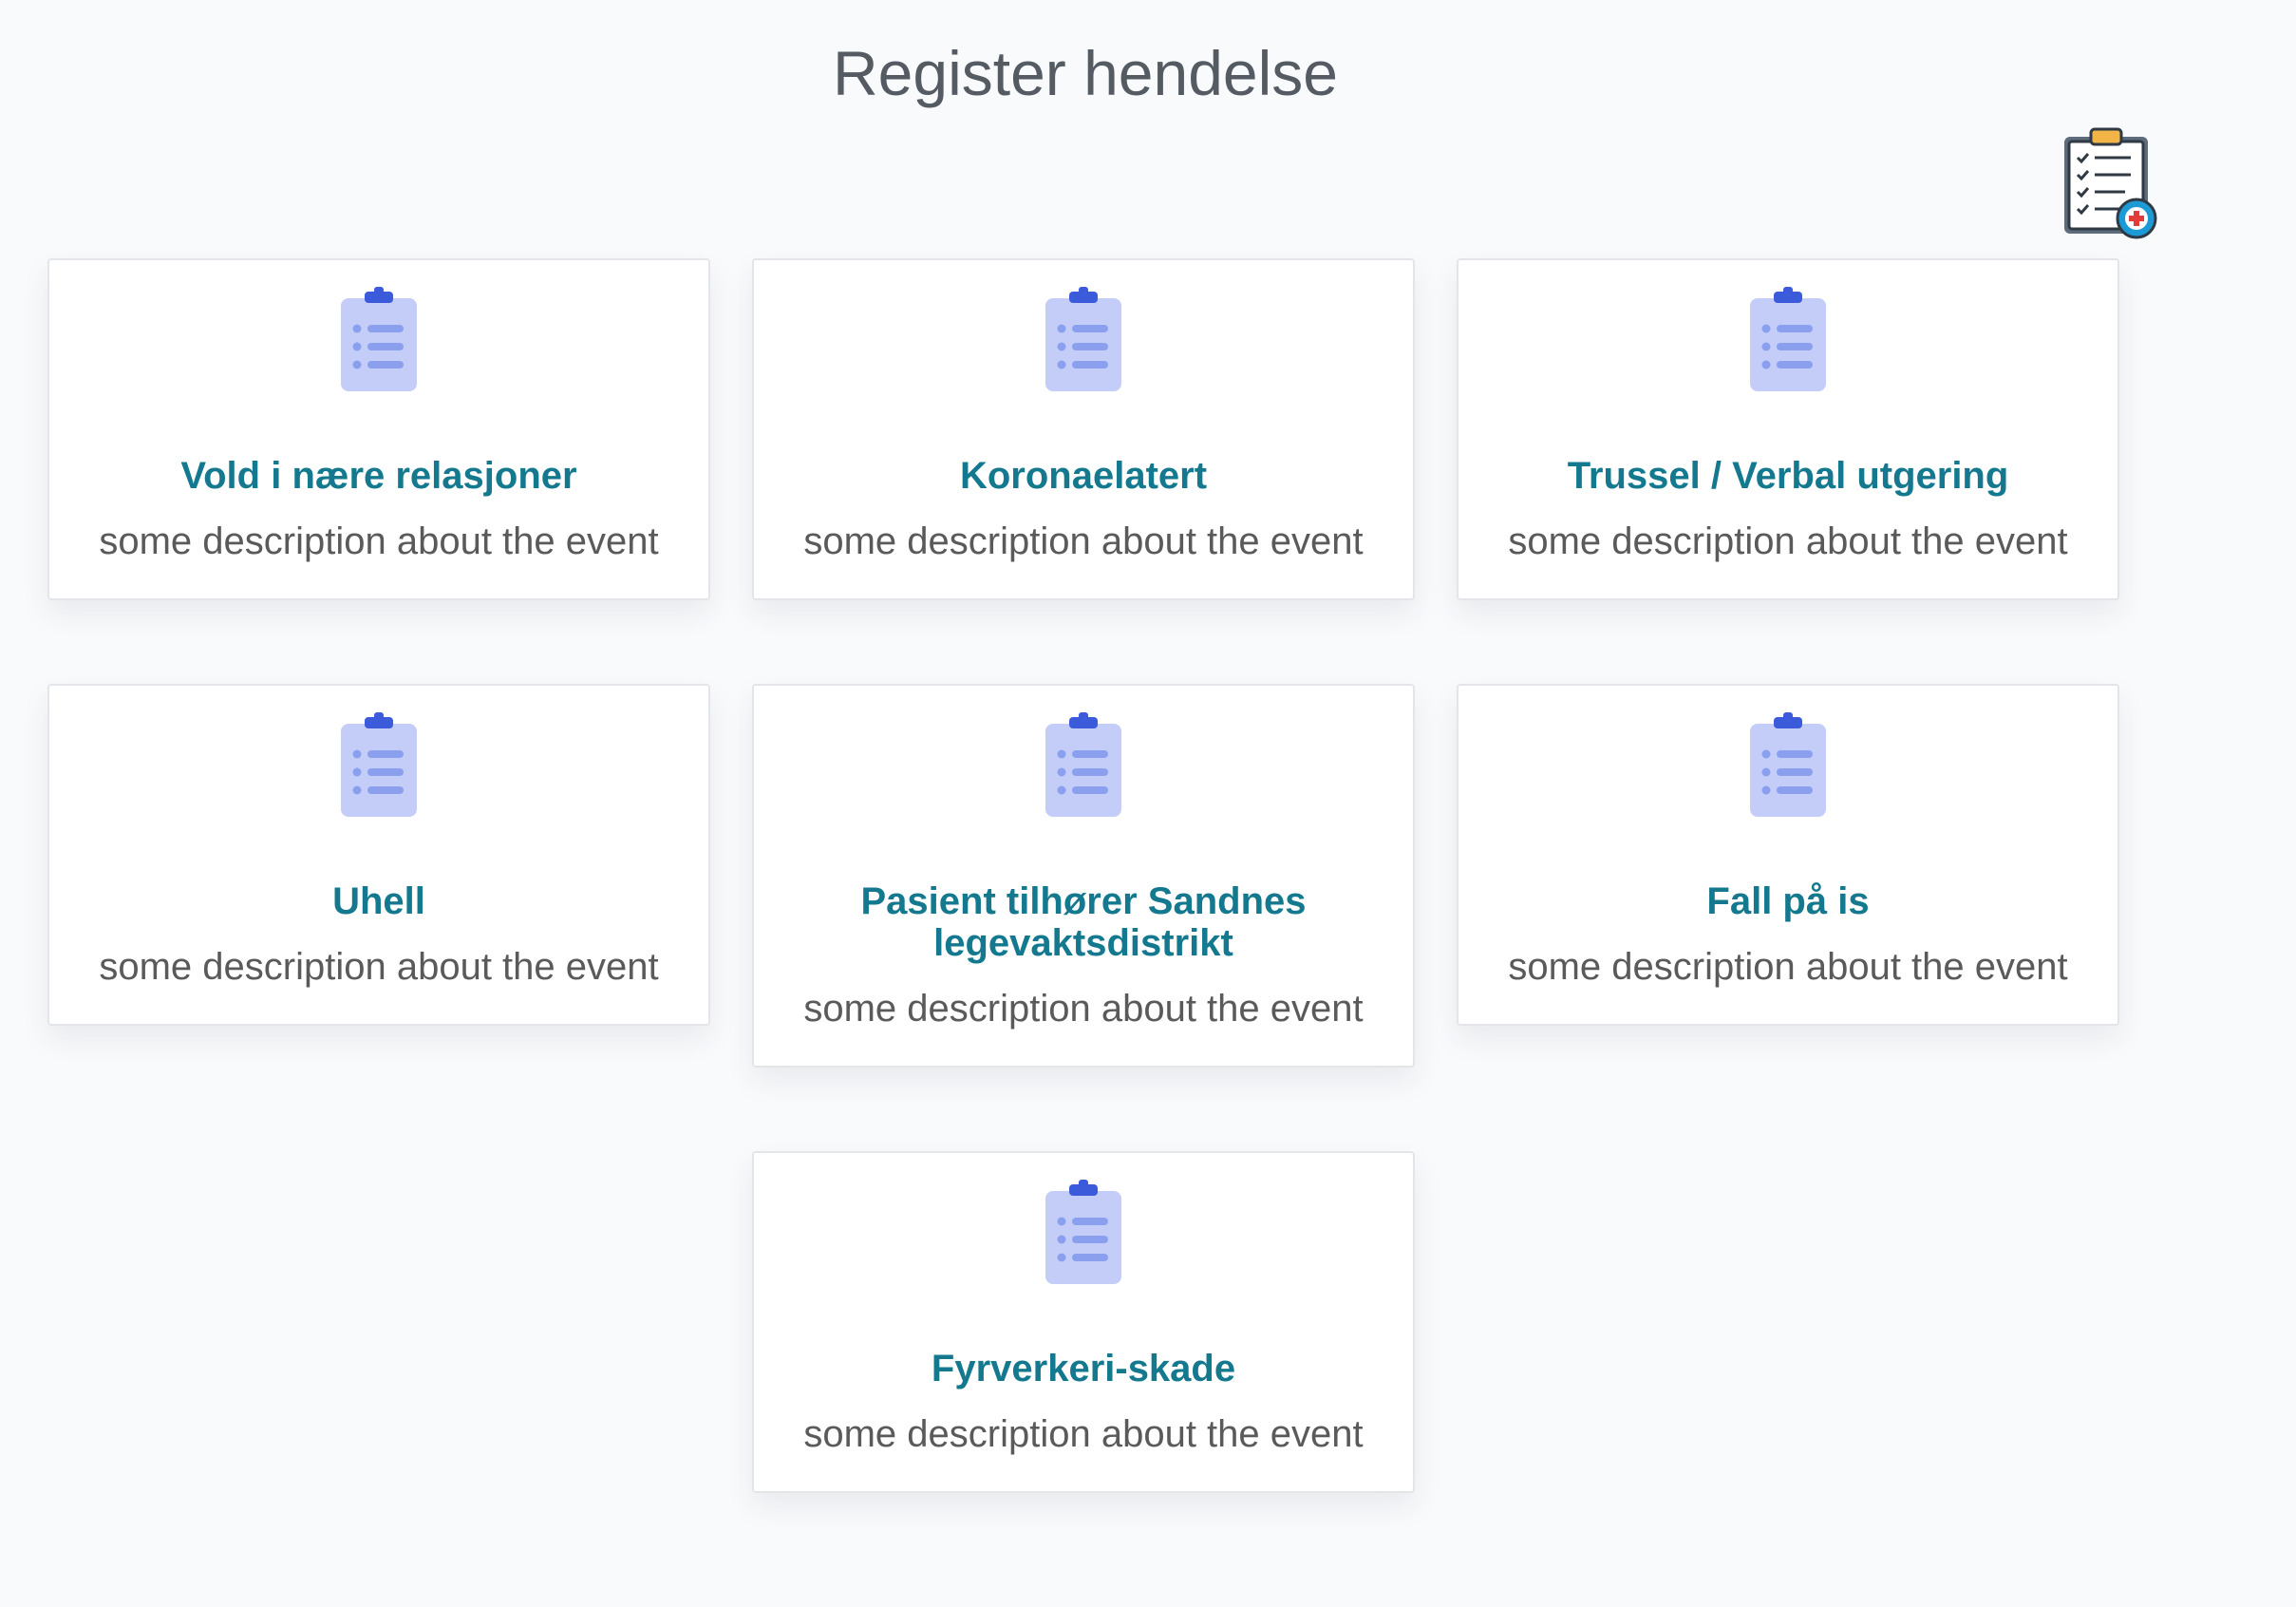 The height and width of the screenshot is (1607, 2296). What do you see at coordinates (2110, 182) in the screenshot?
I see `clipboard-add-icon` at bounding box center [2110, 182].